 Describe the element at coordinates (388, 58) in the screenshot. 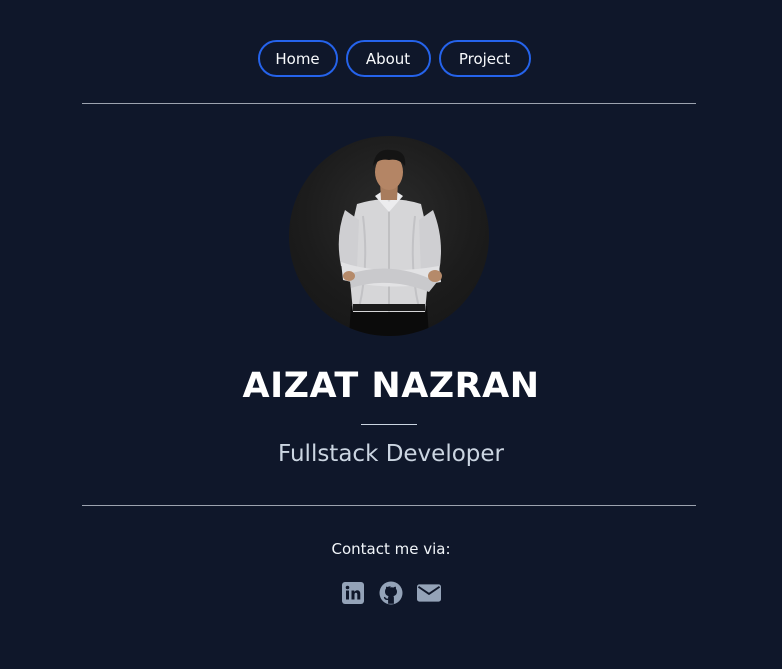

I see `nav-about-button: About` at that location.